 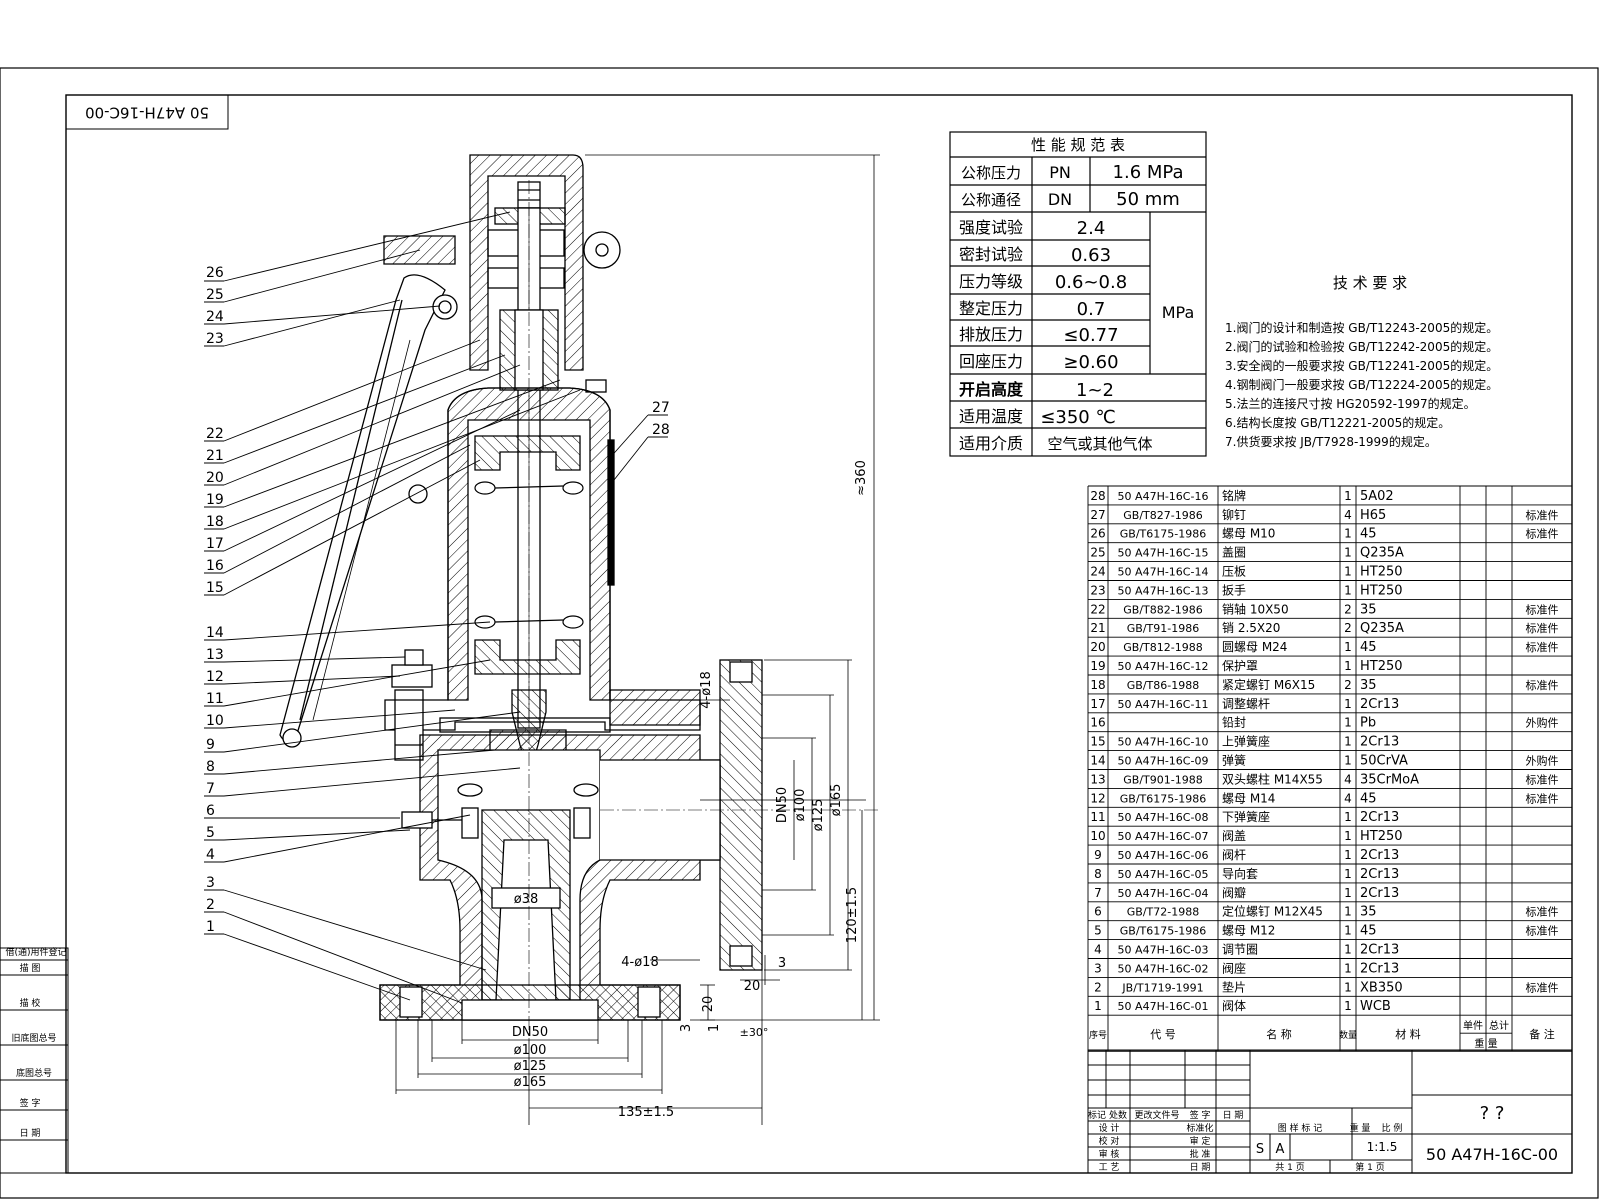 I want to click on rev-label: 处数, so click(x=1118, y=1115).